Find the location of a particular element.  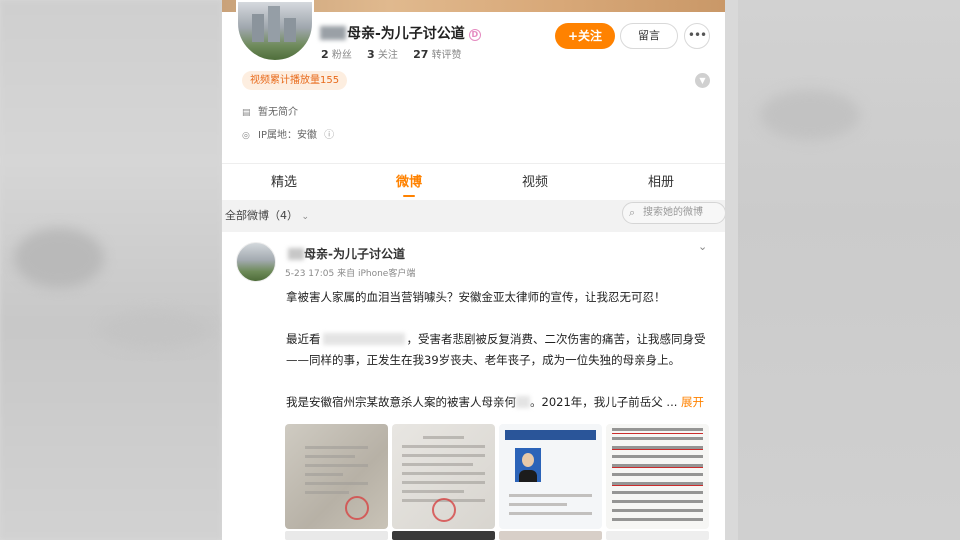

post-image-marked-text is located at coordinates (657, 476).